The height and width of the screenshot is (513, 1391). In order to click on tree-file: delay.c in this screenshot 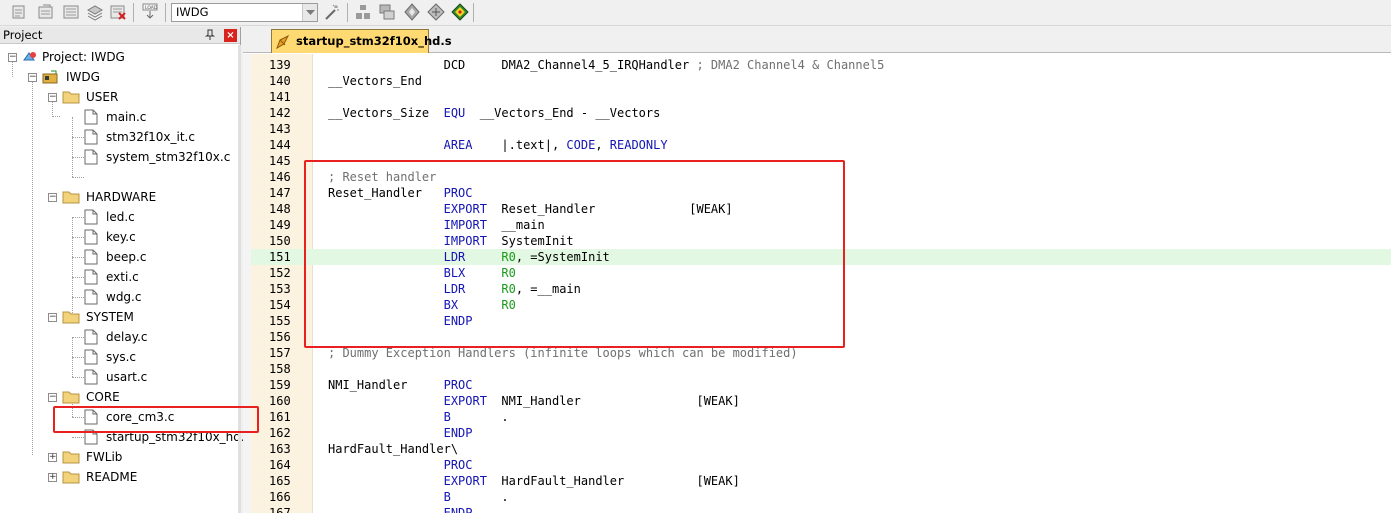, I will do `click(159, 337)`.